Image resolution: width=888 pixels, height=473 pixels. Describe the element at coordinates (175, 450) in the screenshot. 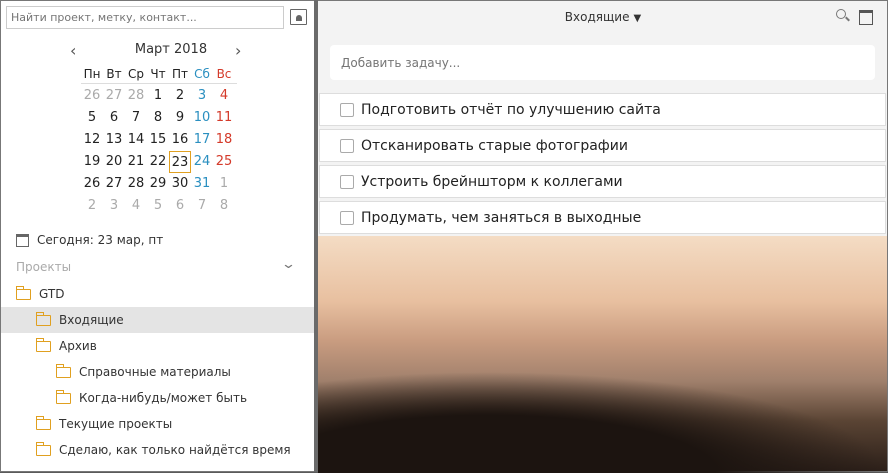

I see `project-label: Сделаю, как только найдётся время` at that location.